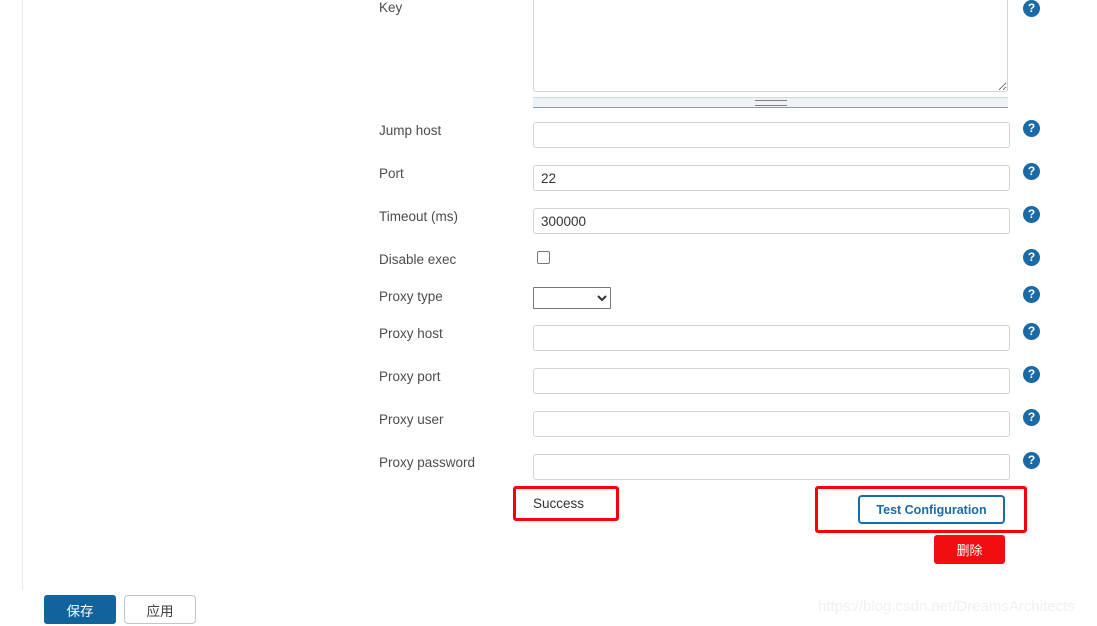 The height and width of the screenshot is (626, 1097). What do you see at coordinates (1031, 257) in the screenshot?
I see `help-icon-disable-exec: ?` at bounding box center [1031, 257].